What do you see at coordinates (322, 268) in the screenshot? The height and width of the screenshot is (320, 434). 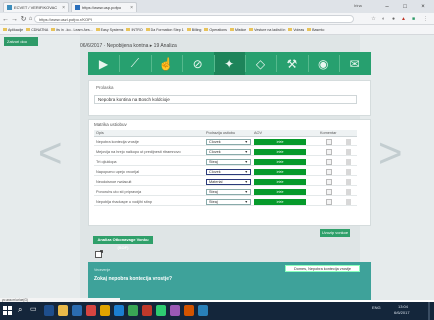 I see `question-button: Domes, Nepobra kontecija vrostje` at bounding box center [322, 268].